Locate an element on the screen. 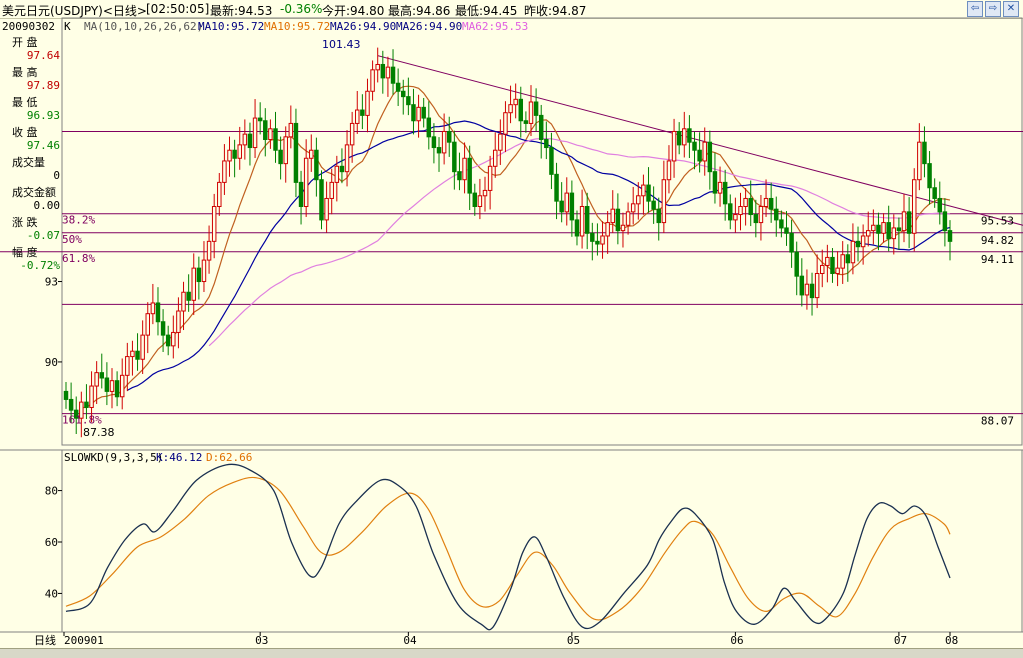  side-label: 收 盘 is located at coordinates (25, 132).